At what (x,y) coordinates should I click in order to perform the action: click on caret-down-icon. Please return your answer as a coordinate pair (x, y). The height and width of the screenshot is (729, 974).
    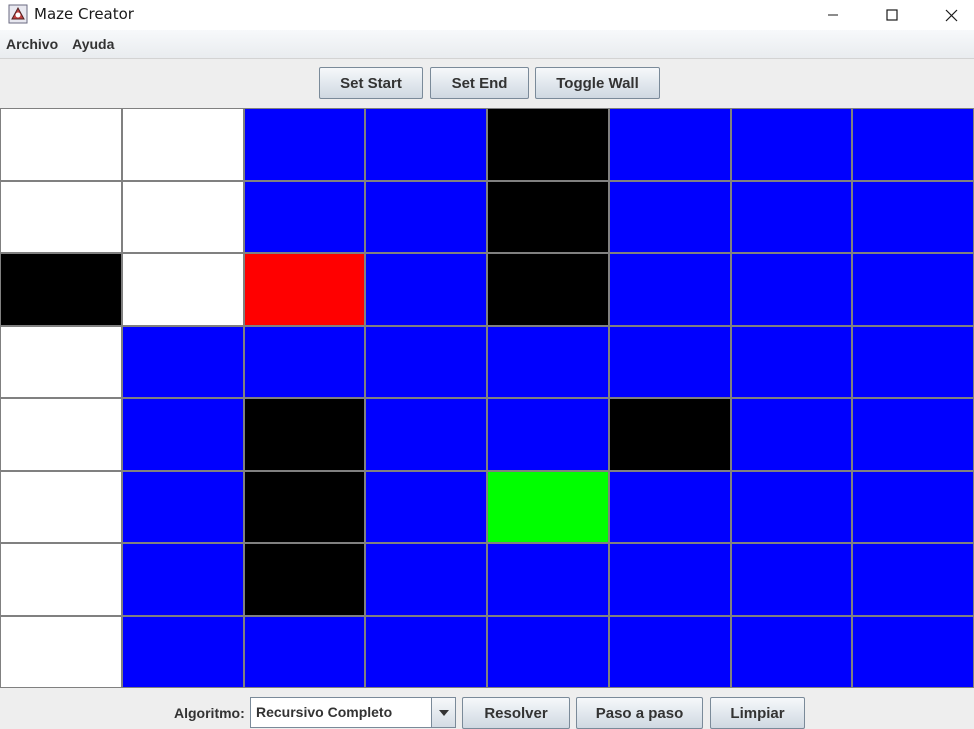
    Looking at the image, I should click on (443, 712).